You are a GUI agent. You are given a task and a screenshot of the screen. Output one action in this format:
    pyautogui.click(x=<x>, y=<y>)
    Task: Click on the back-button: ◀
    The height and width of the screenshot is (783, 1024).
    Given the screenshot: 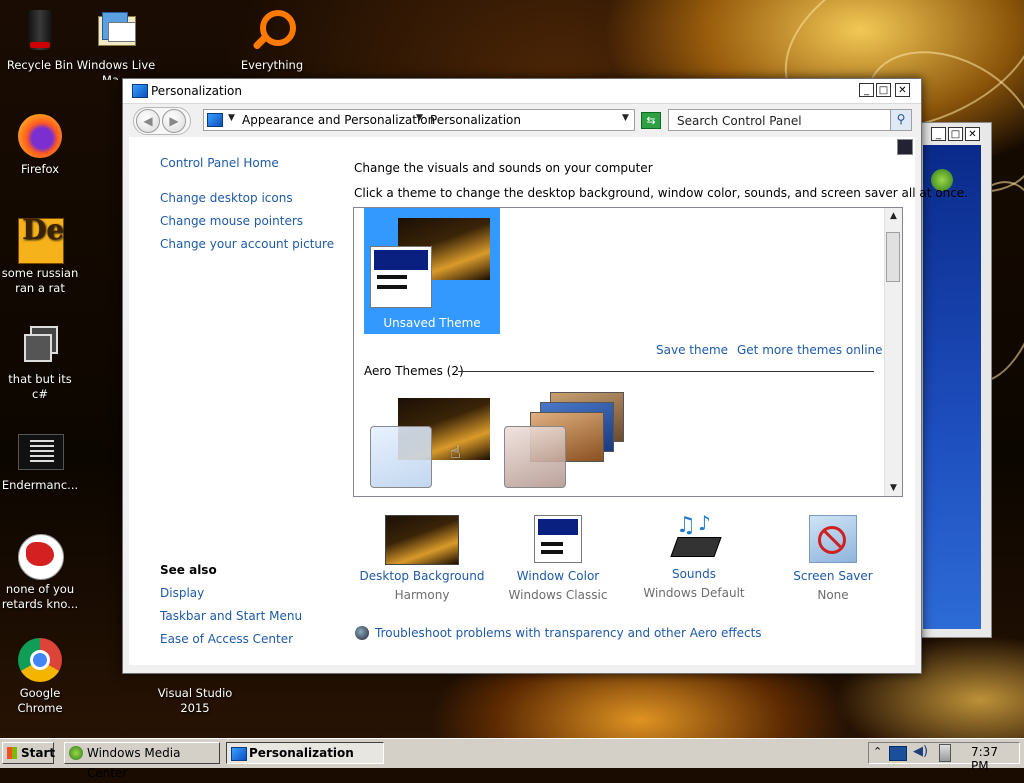 What is the action you would take?
    pyautogui.click(x=148, y=121)
    